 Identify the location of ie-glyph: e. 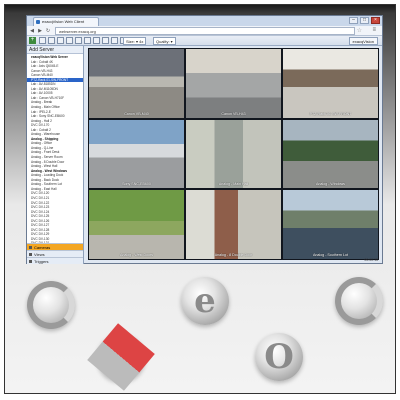
(205, 301).